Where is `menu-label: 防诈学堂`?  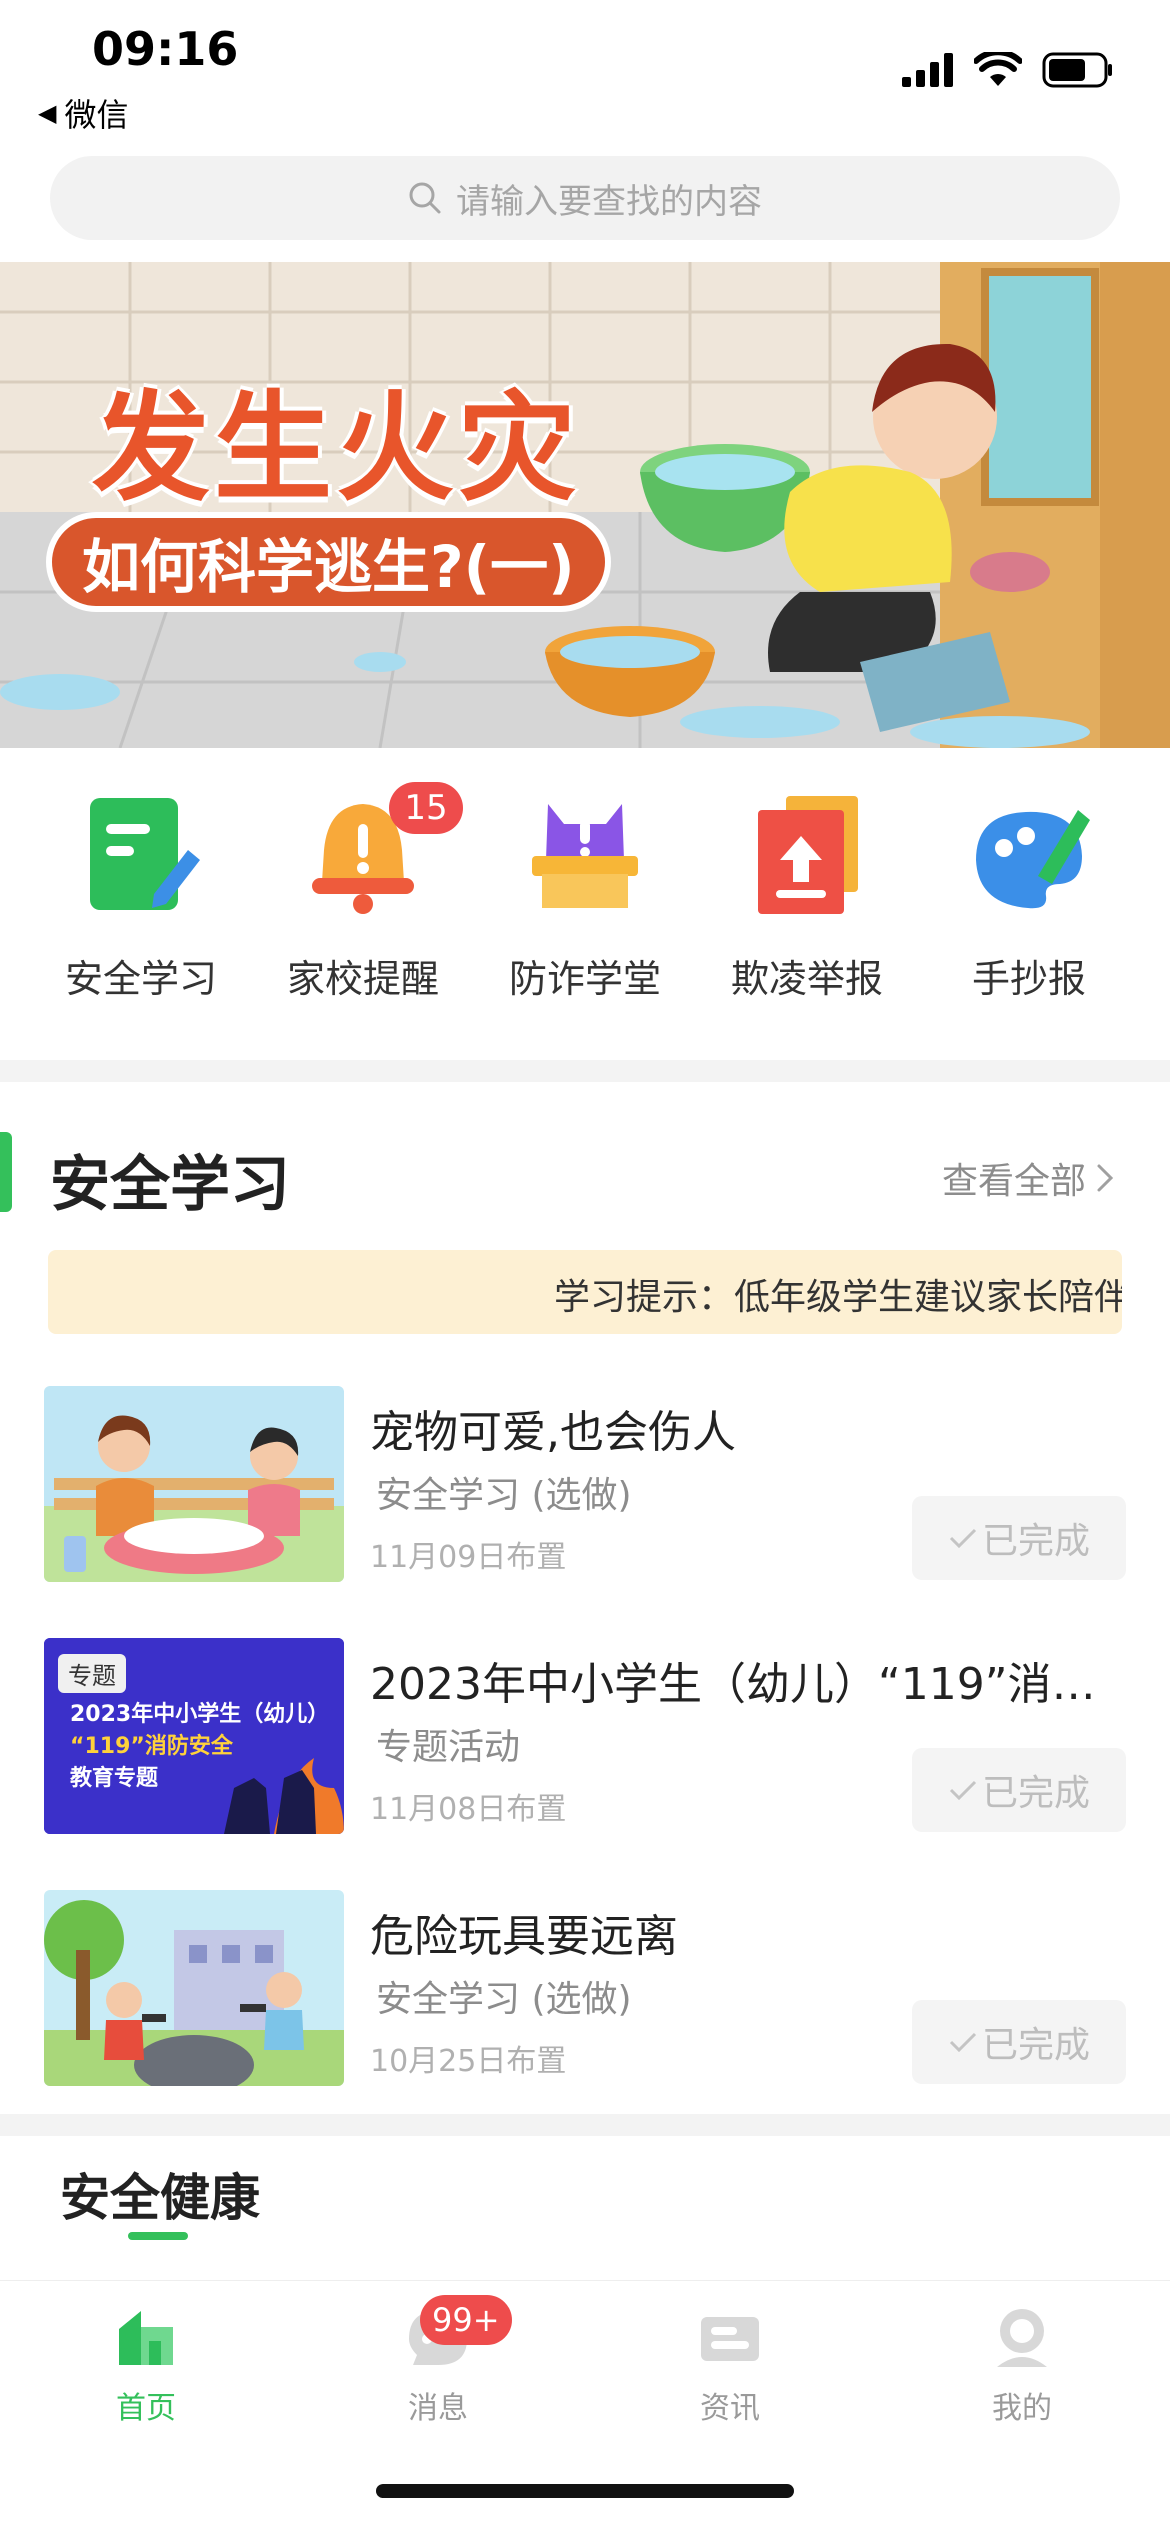
menu-label: 防诈学堂 is located at coordinates (584, 979).